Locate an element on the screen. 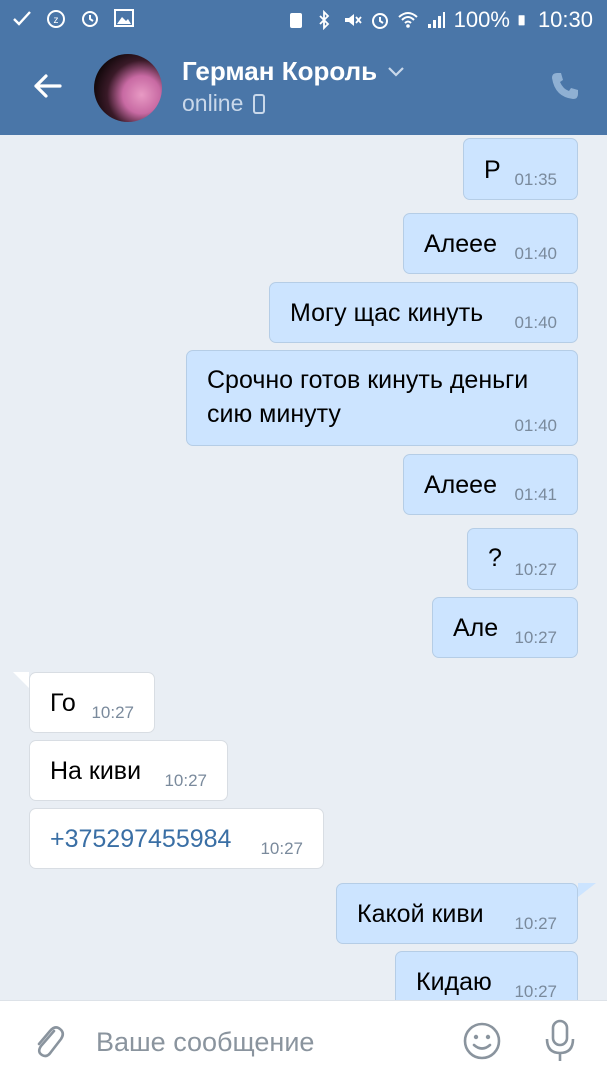 The height and width of the screenshot is (1080, 607). emoji-icon is located at coordinates (482, 1041).